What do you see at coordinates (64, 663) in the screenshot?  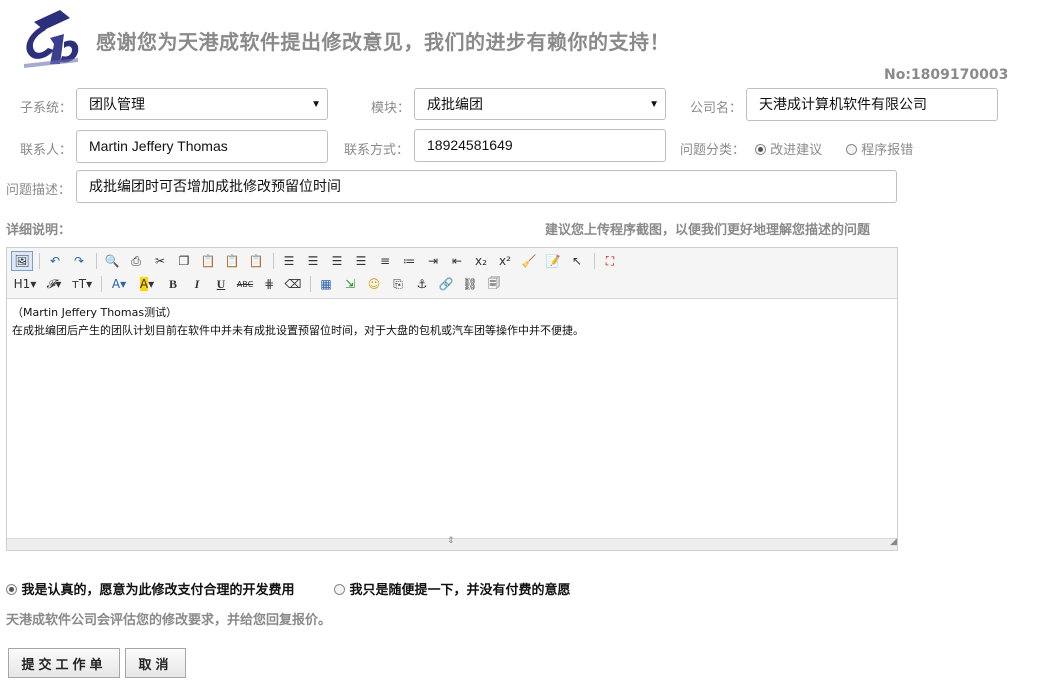 I see `submit-ticket-button: 提交工作单` at bounding box center [64, 663].